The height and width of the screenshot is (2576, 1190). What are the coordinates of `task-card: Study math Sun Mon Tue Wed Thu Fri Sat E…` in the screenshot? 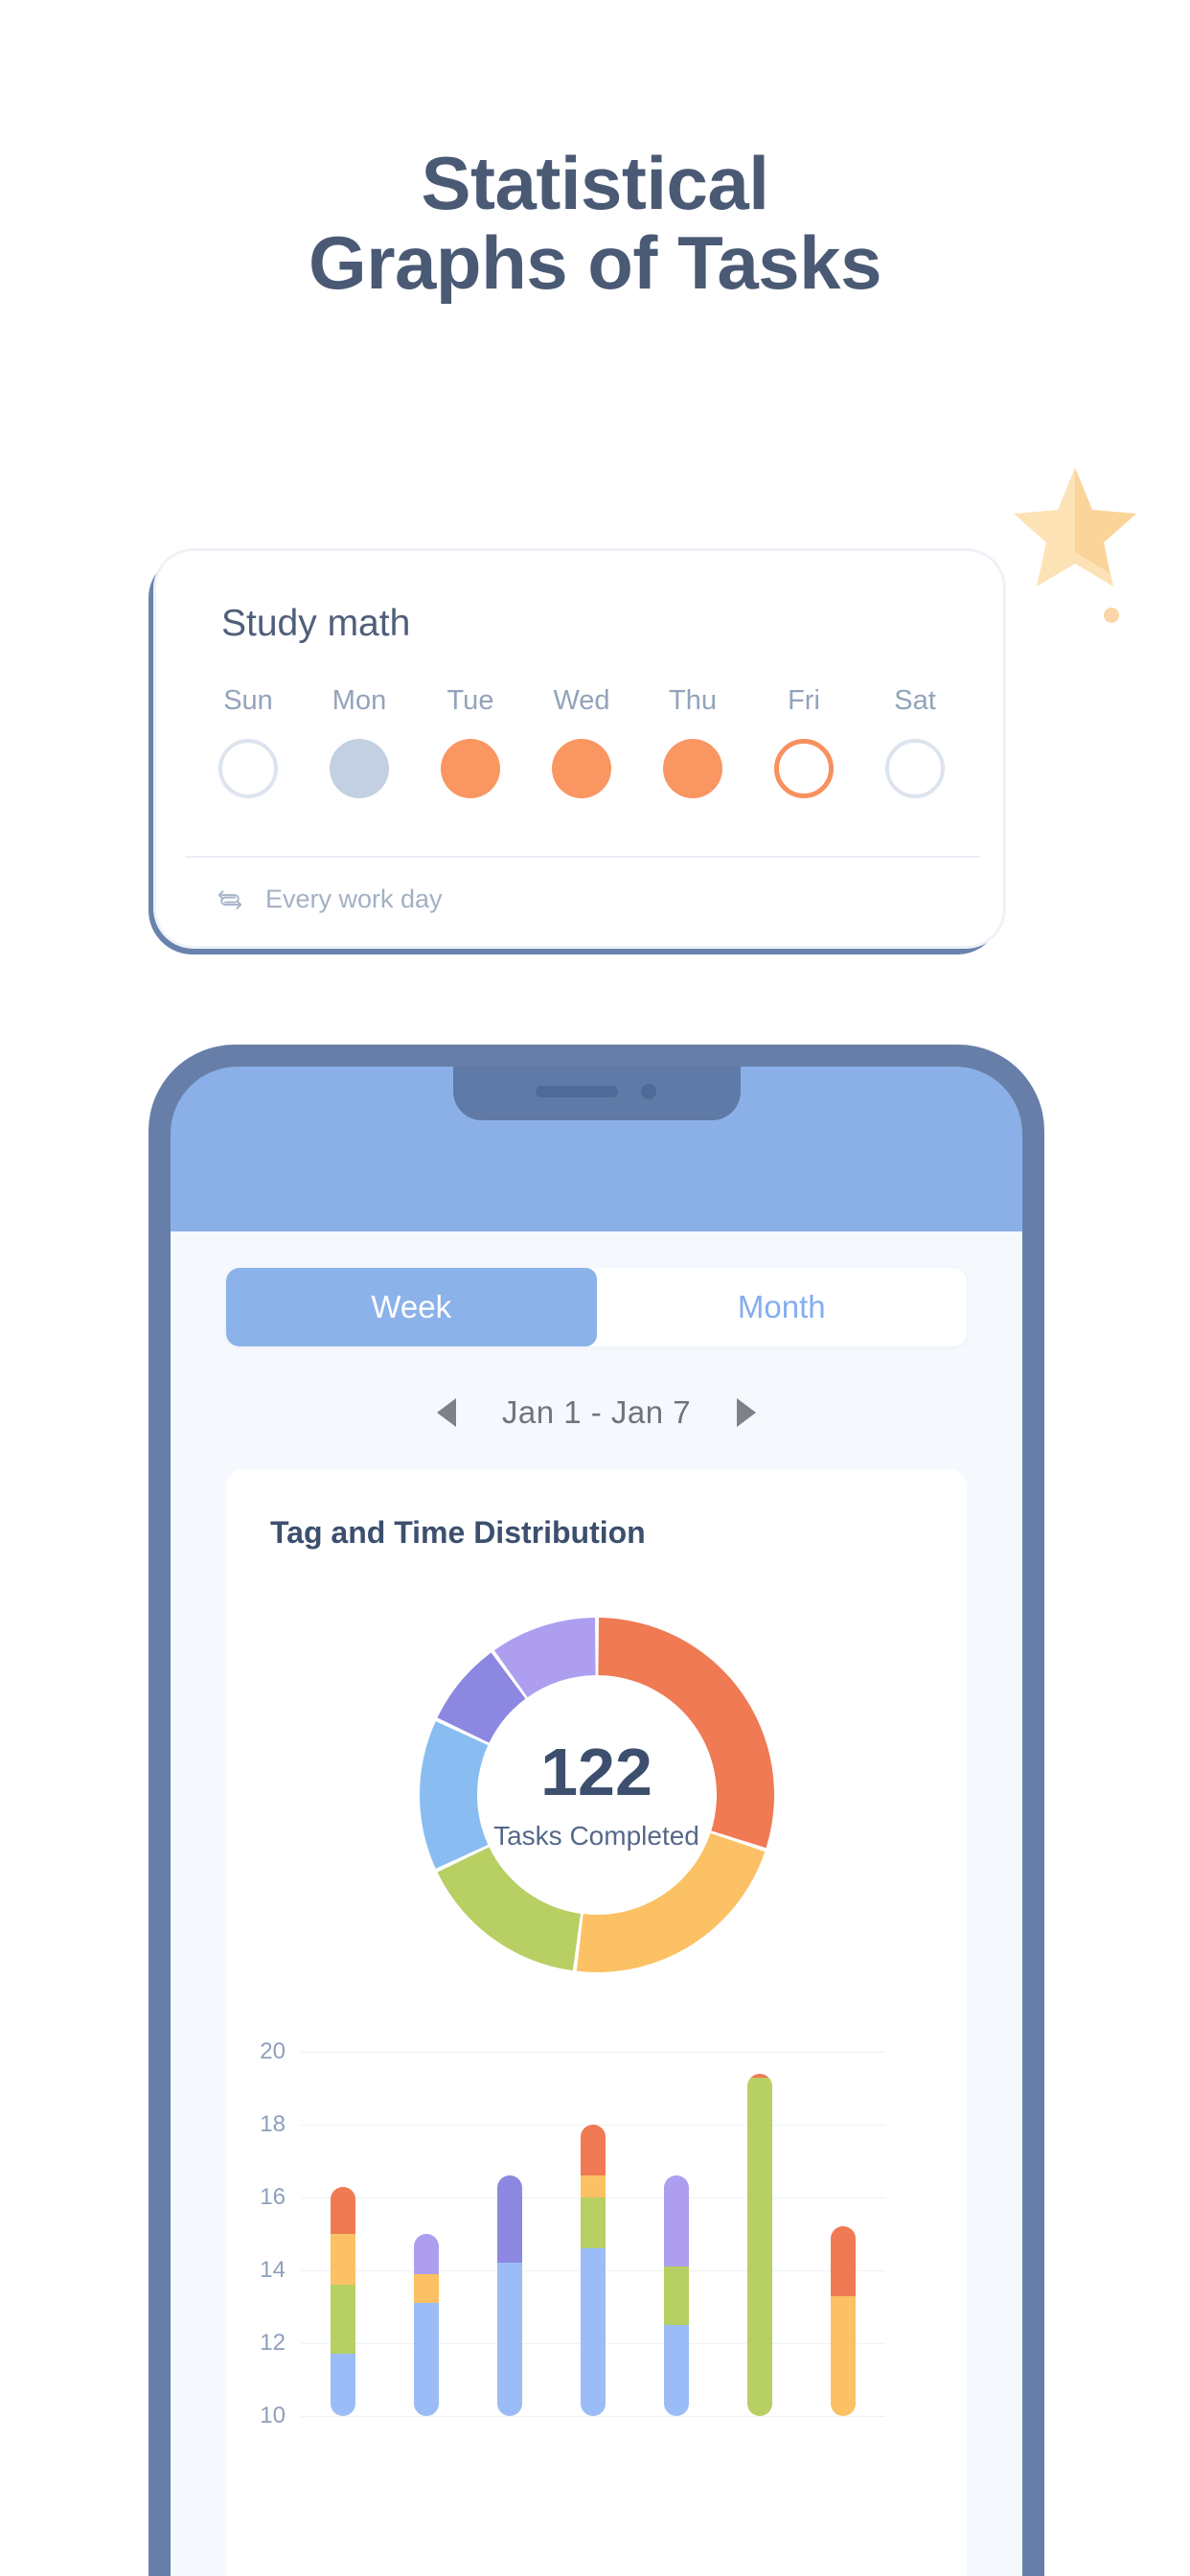 It's located at (579, 748).